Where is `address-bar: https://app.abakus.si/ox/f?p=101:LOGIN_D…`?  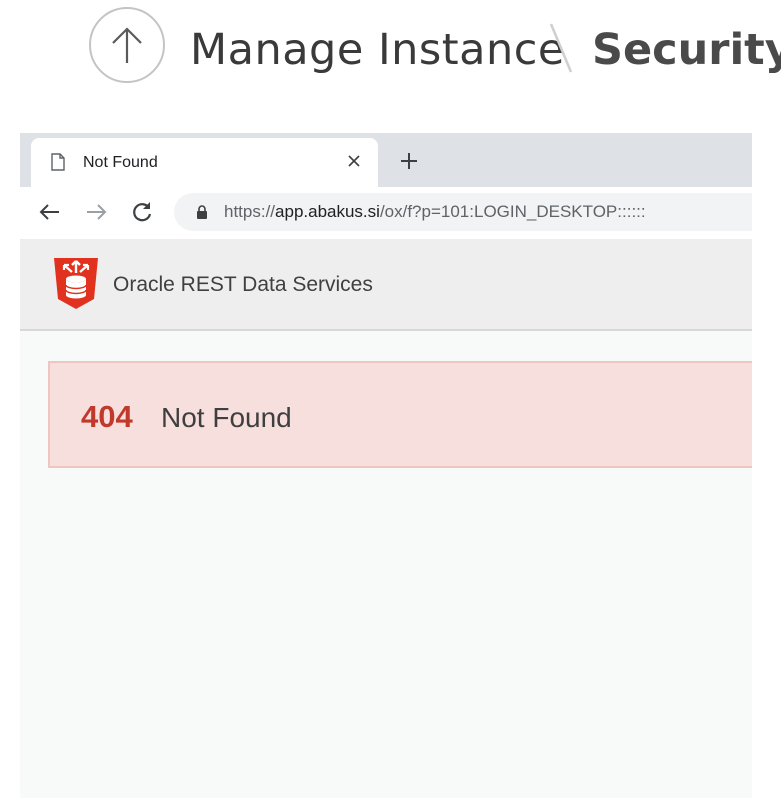
address-bar: https://app.abakus.si/ox/f?p=101:LOGIN_D… is located at coordinates (463, 212).